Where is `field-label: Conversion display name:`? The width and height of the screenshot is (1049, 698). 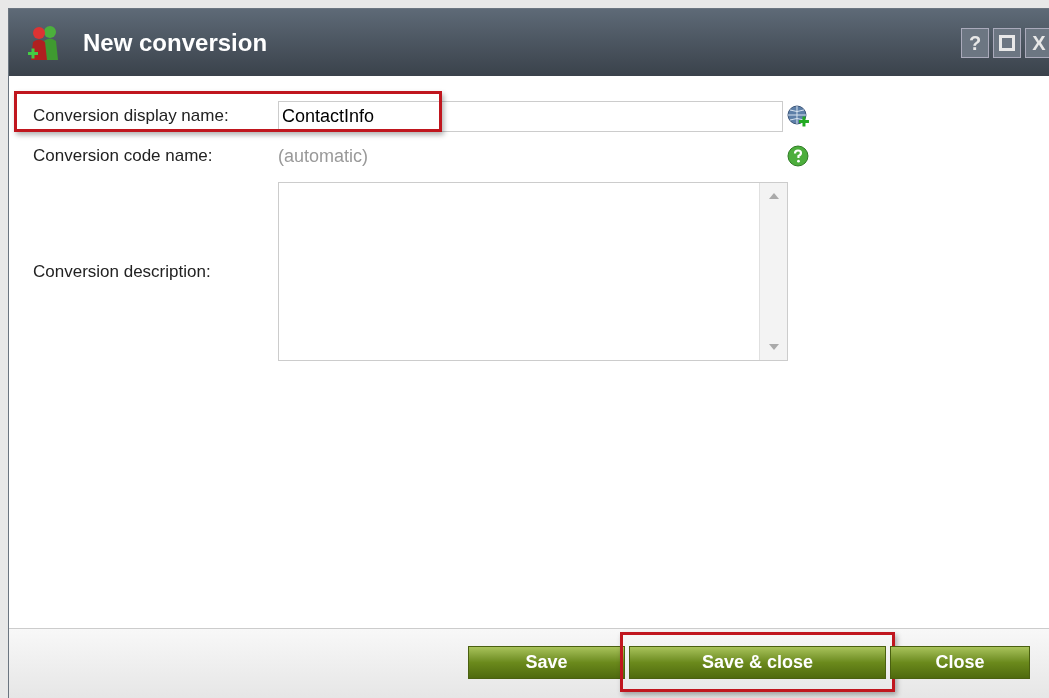
field-label: Conversion display name: is located at coordinates (131, 116).